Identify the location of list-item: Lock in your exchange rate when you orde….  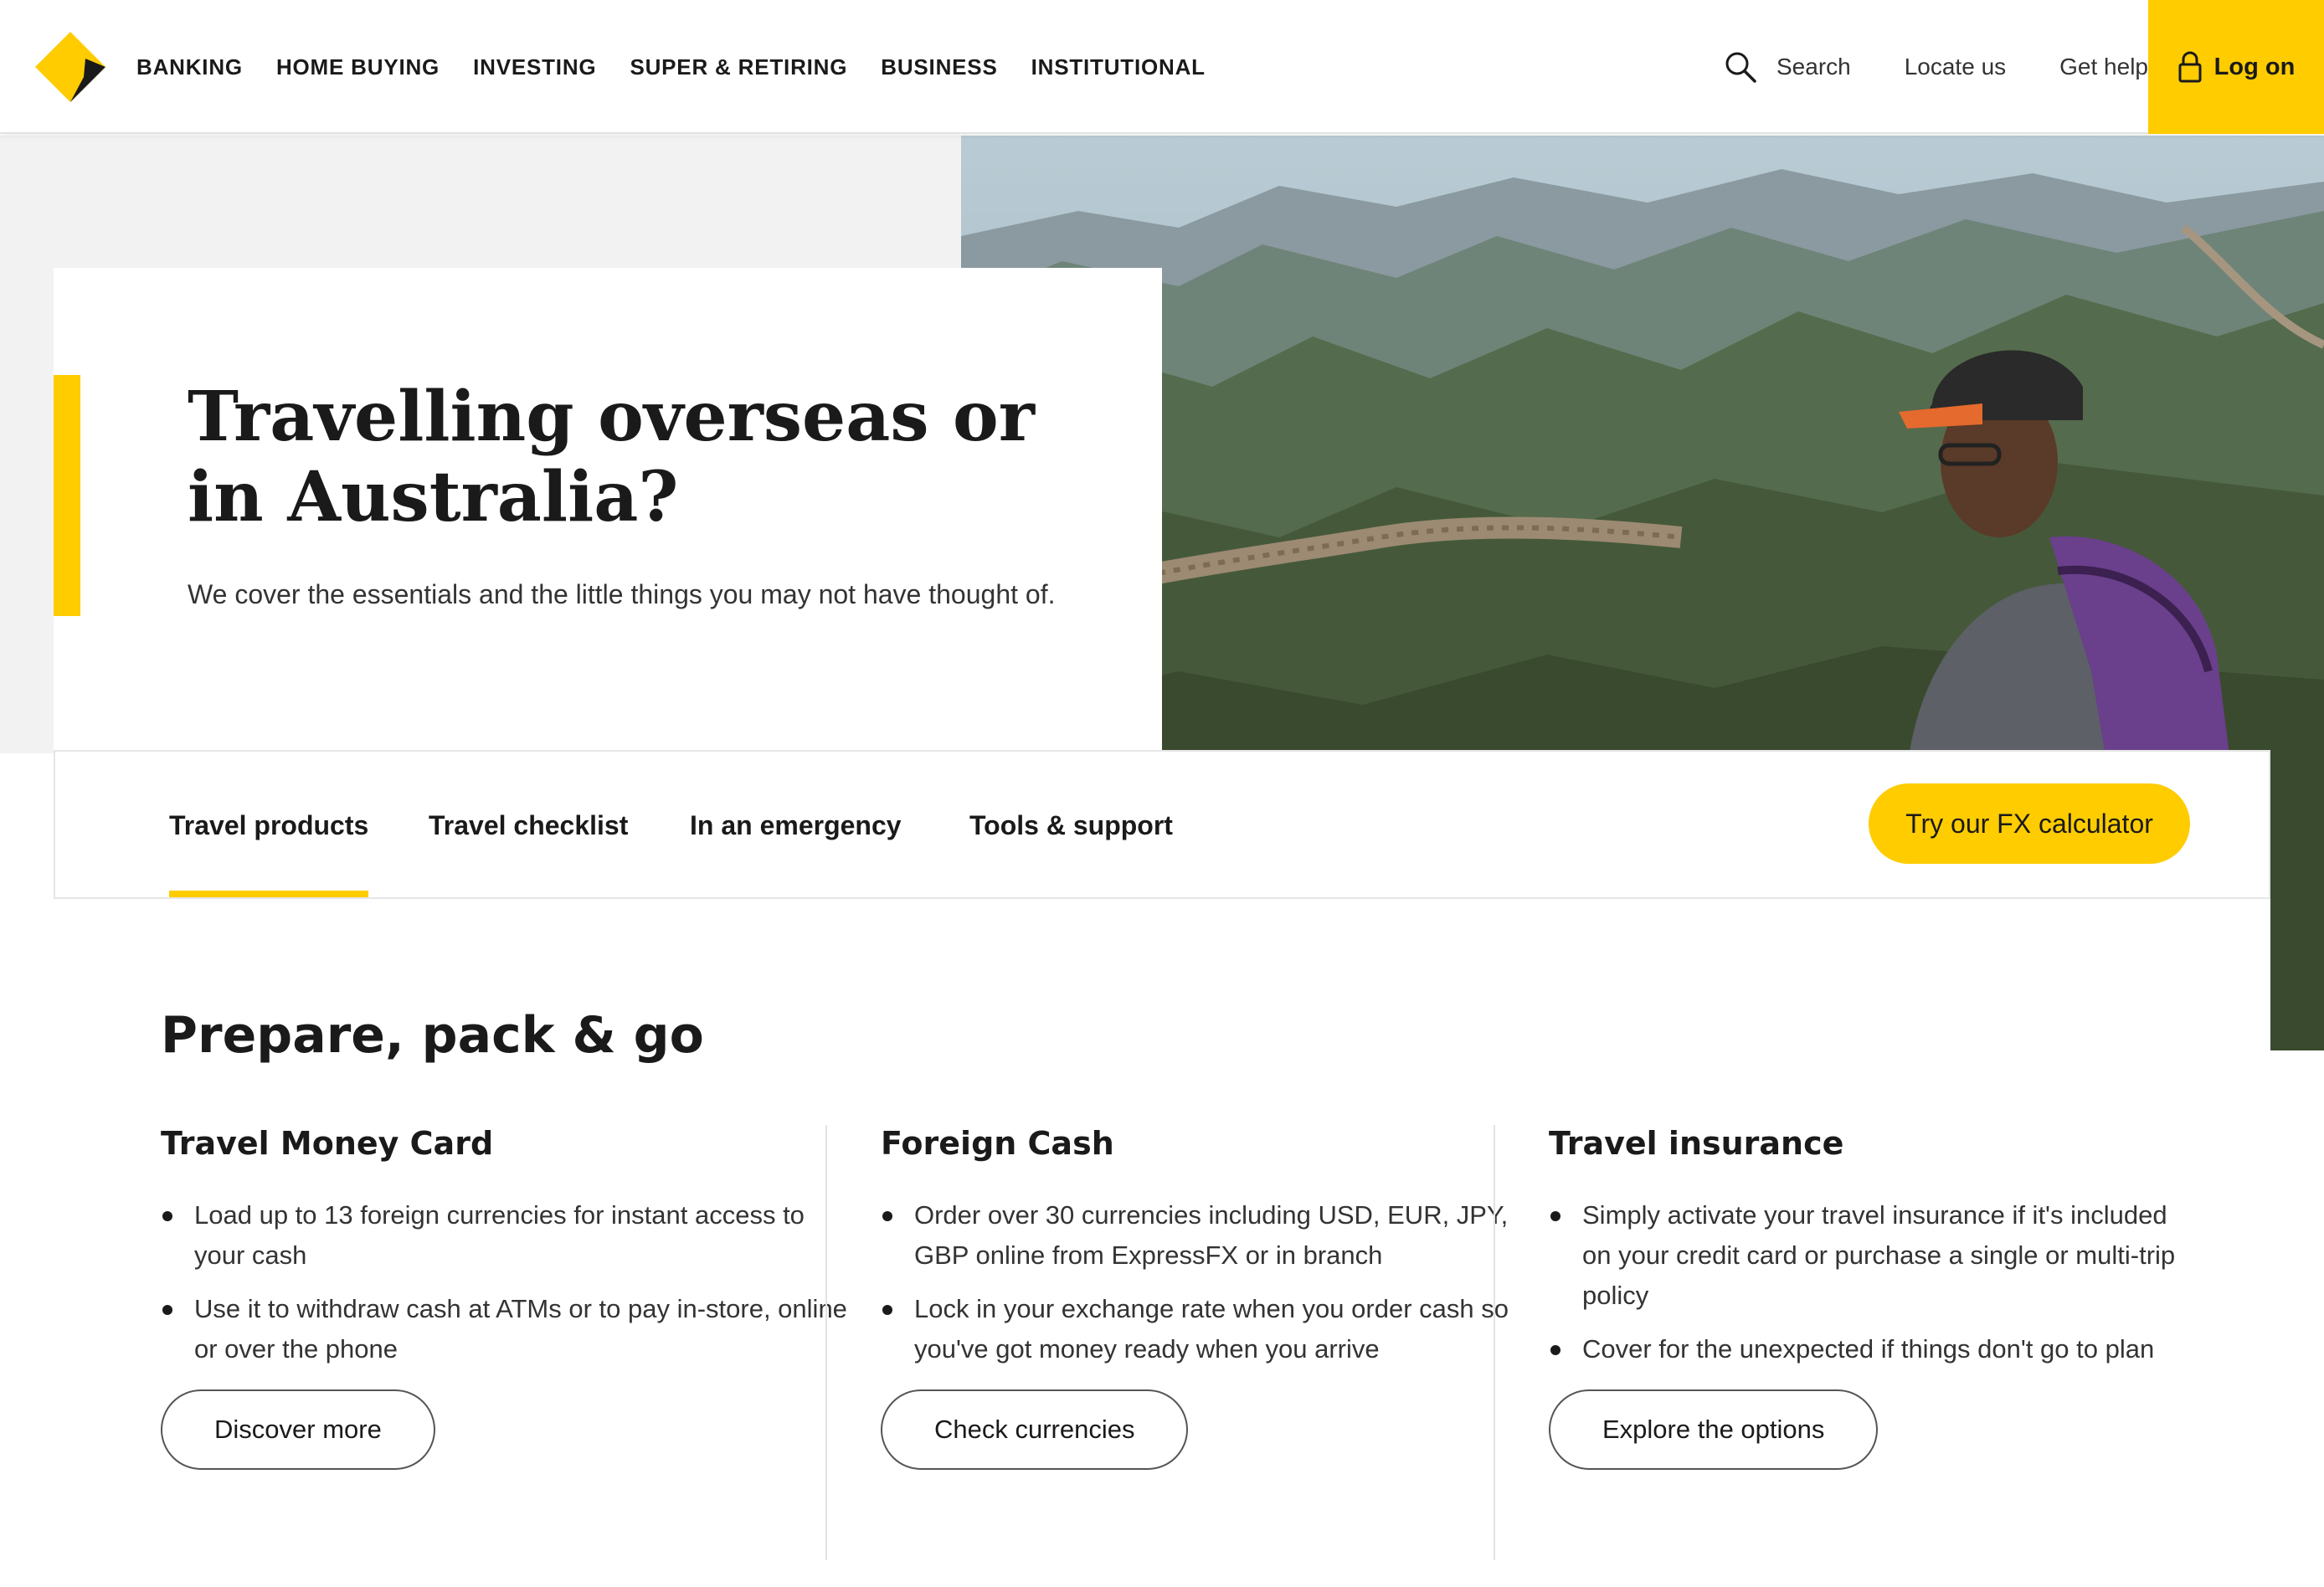
(1199, 1329).